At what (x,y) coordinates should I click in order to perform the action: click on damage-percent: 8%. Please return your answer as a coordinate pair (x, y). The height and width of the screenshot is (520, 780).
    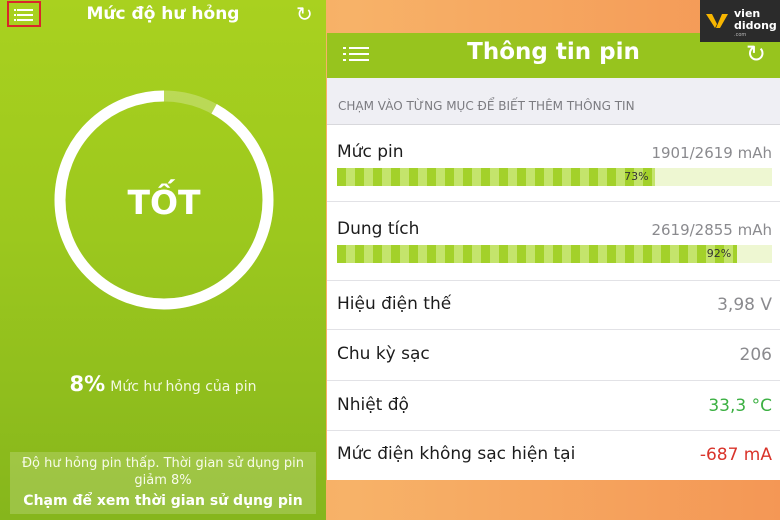
    Looking at the image, I should click on (87, 384).